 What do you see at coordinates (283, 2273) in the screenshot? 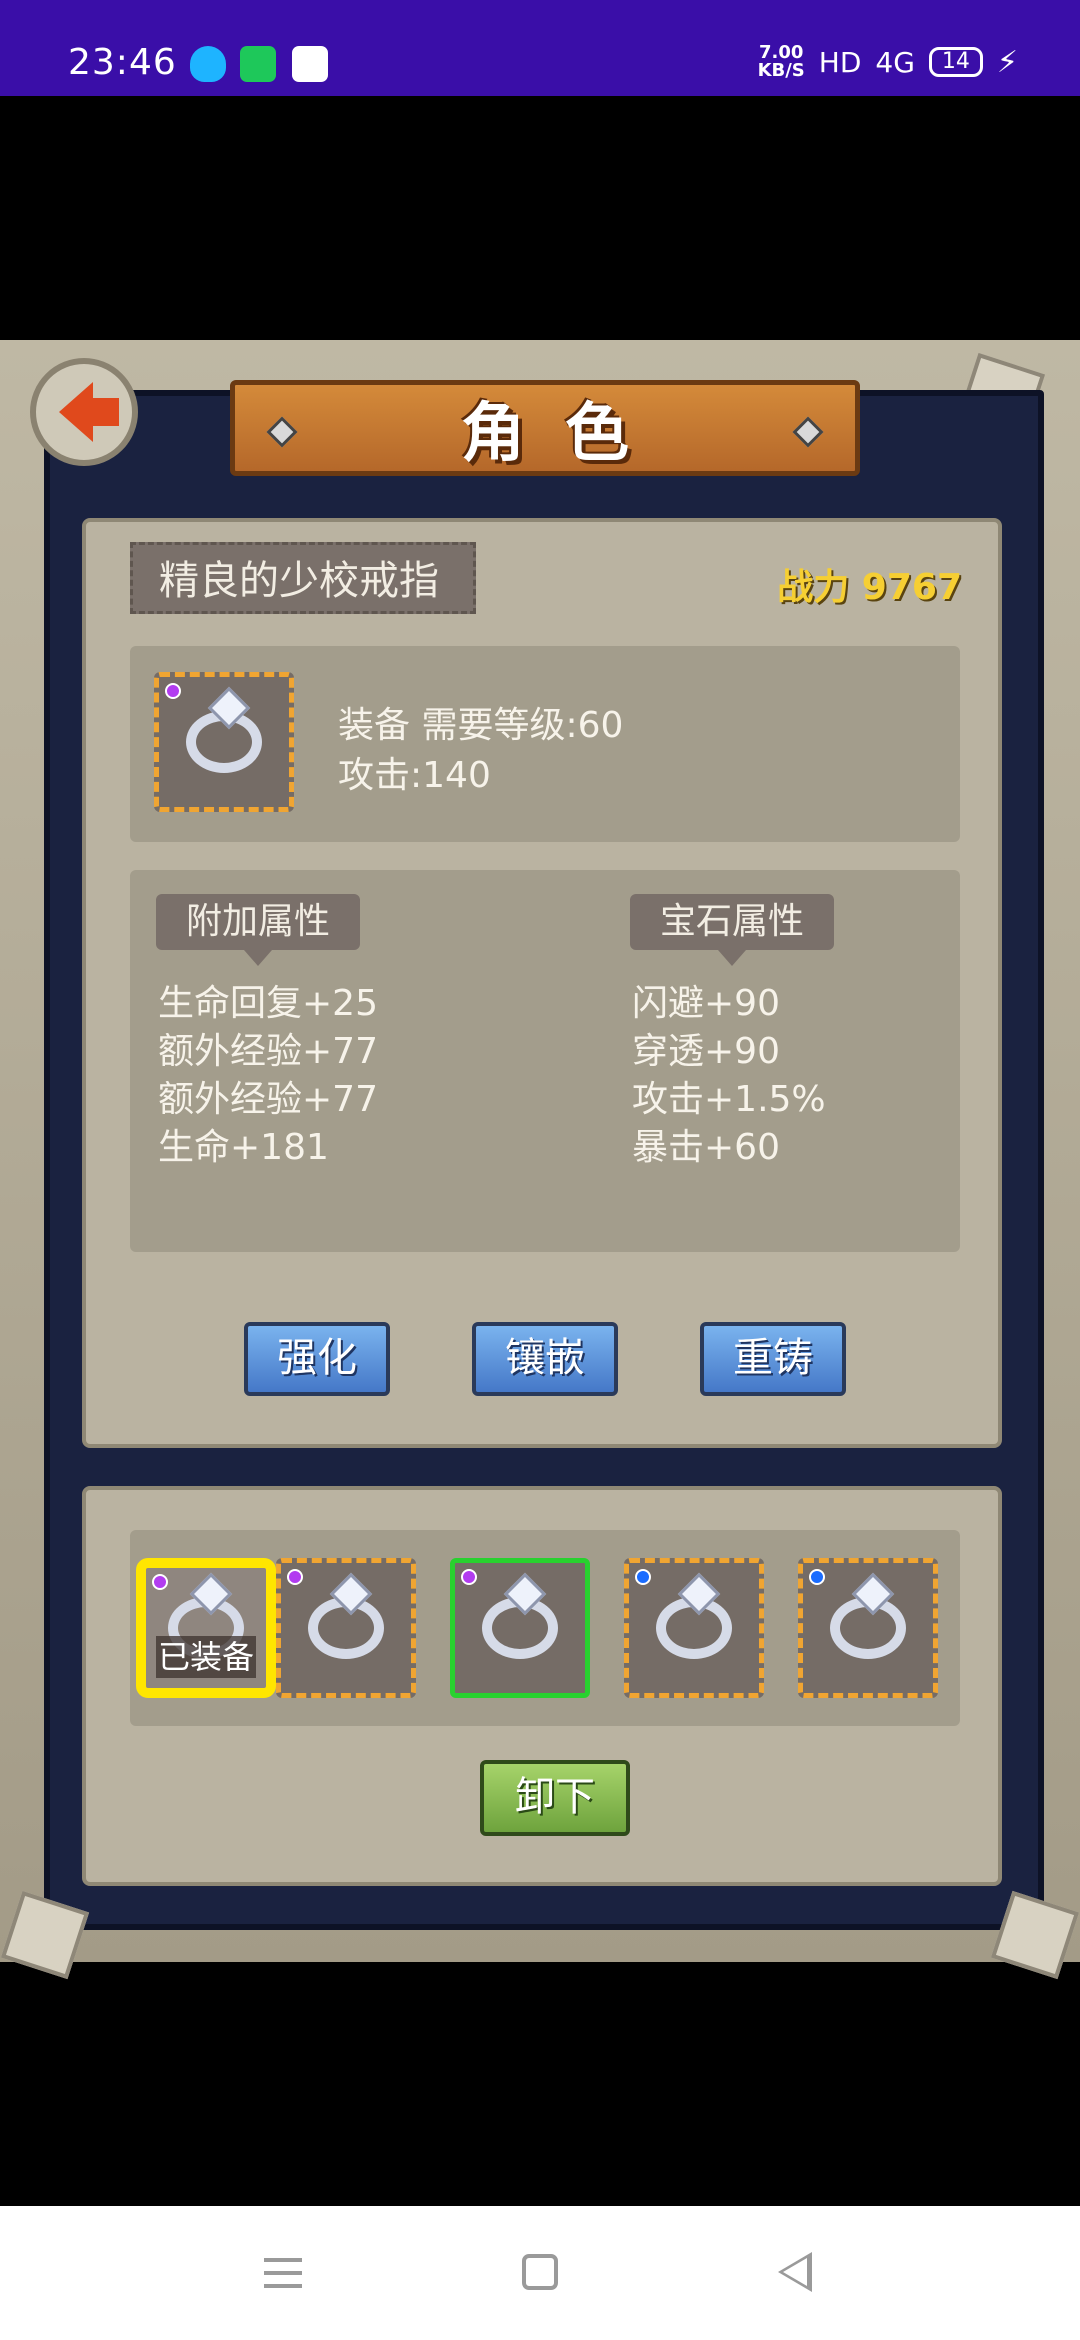
I see `menu-icon` at bounding box center [283, 2273].